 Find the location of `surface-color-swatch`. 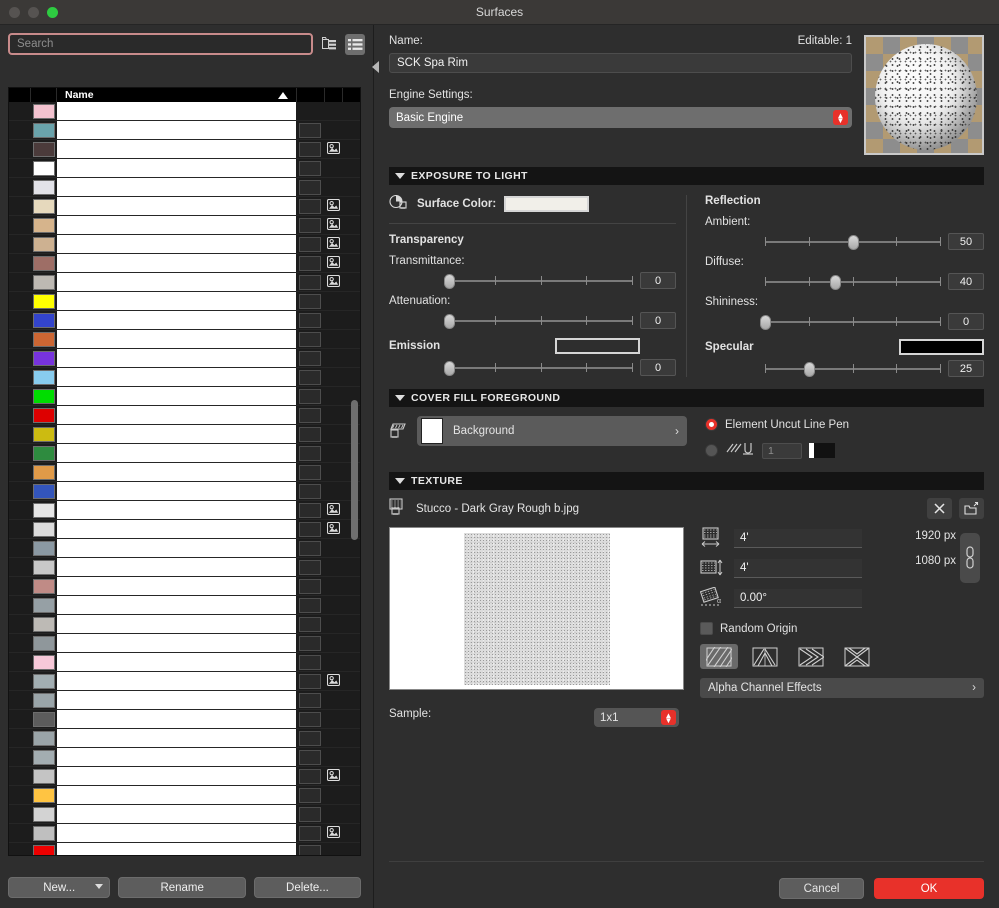

surface-color-swatch is located at coordinates (547, 204).